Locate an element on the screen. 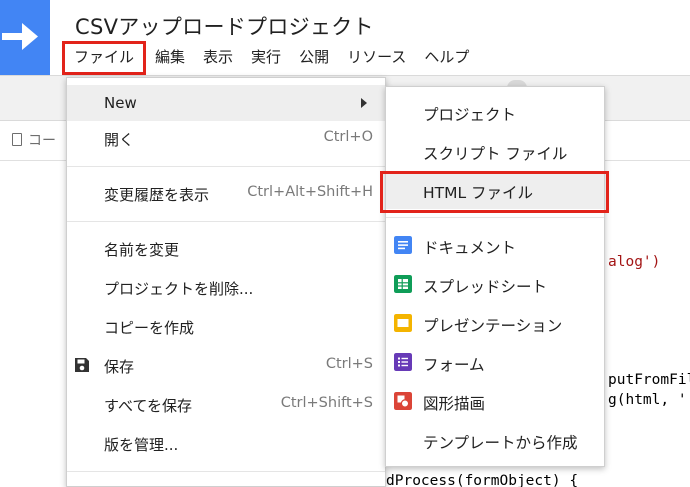  code-line: alog') is located at coordinates (634, 262).